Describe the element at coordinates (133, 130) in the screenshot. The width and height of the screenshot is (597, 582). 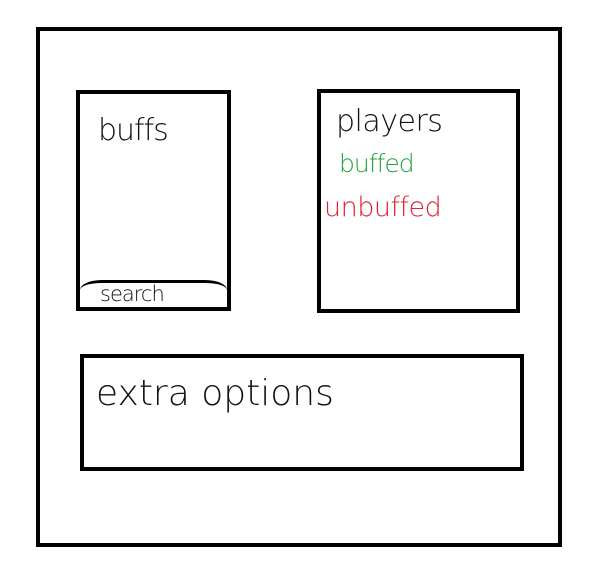
I see `buffs-panel-title: buffs` at that location.